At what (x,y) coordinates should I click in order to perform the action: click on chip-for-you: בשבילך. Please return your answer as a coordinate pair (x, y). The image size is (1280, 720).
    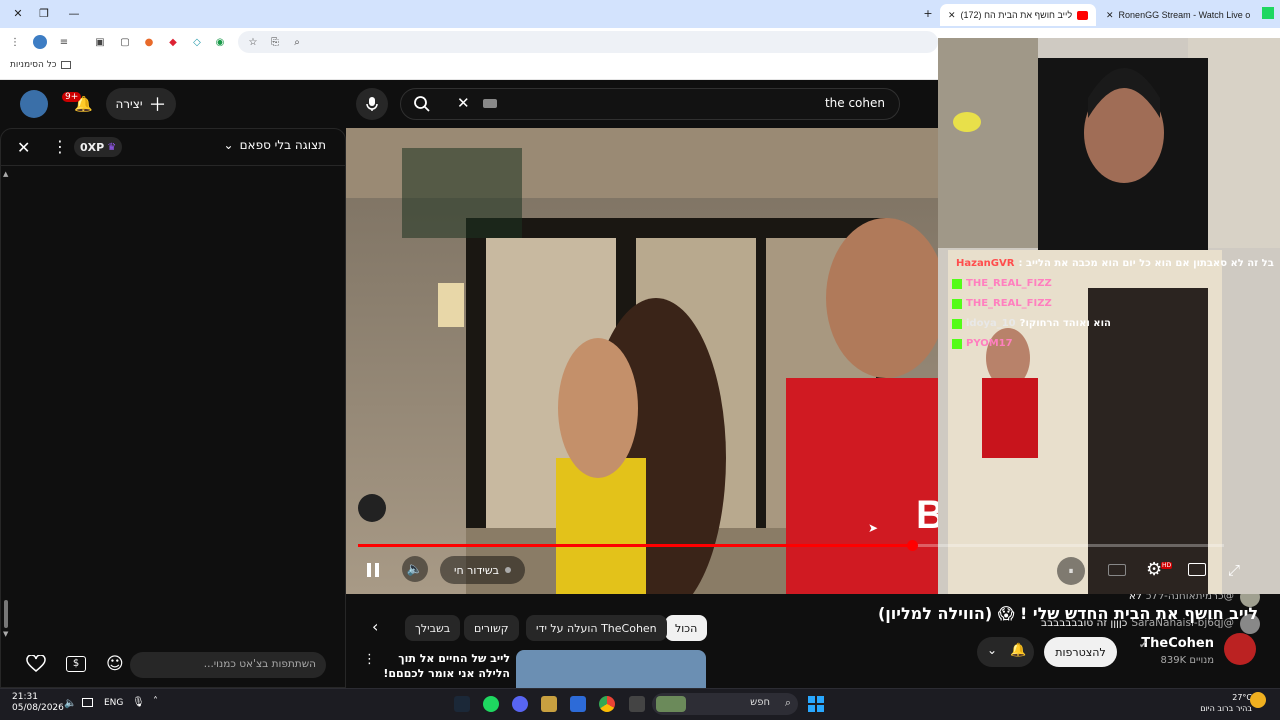
    Looking at the image, I should click on (433, 628).